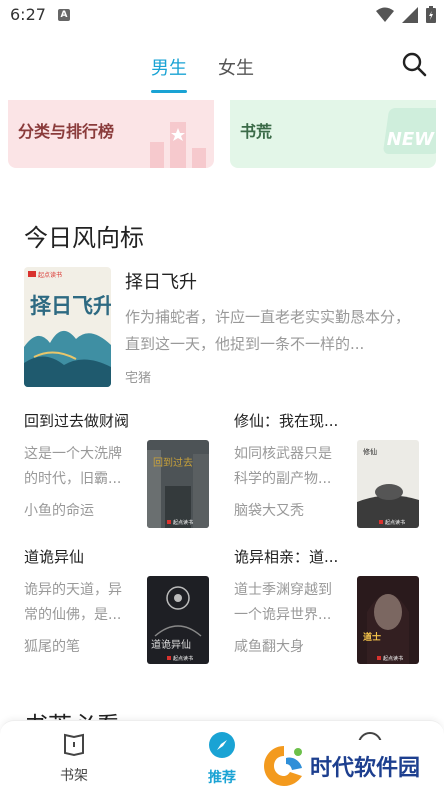 Image resolution: width=444 pixels, height=791 pixels. What do you see at coordinates (138, 378) in the screenshot?
I see `featured-book-author: 宅猪` at bounding box center [138, 378].